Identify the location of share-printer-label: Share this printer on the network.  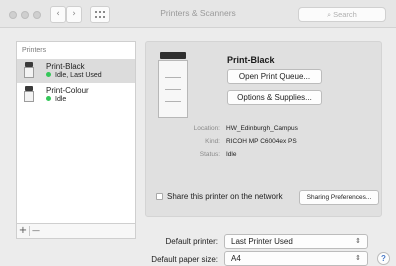
(225, 196).